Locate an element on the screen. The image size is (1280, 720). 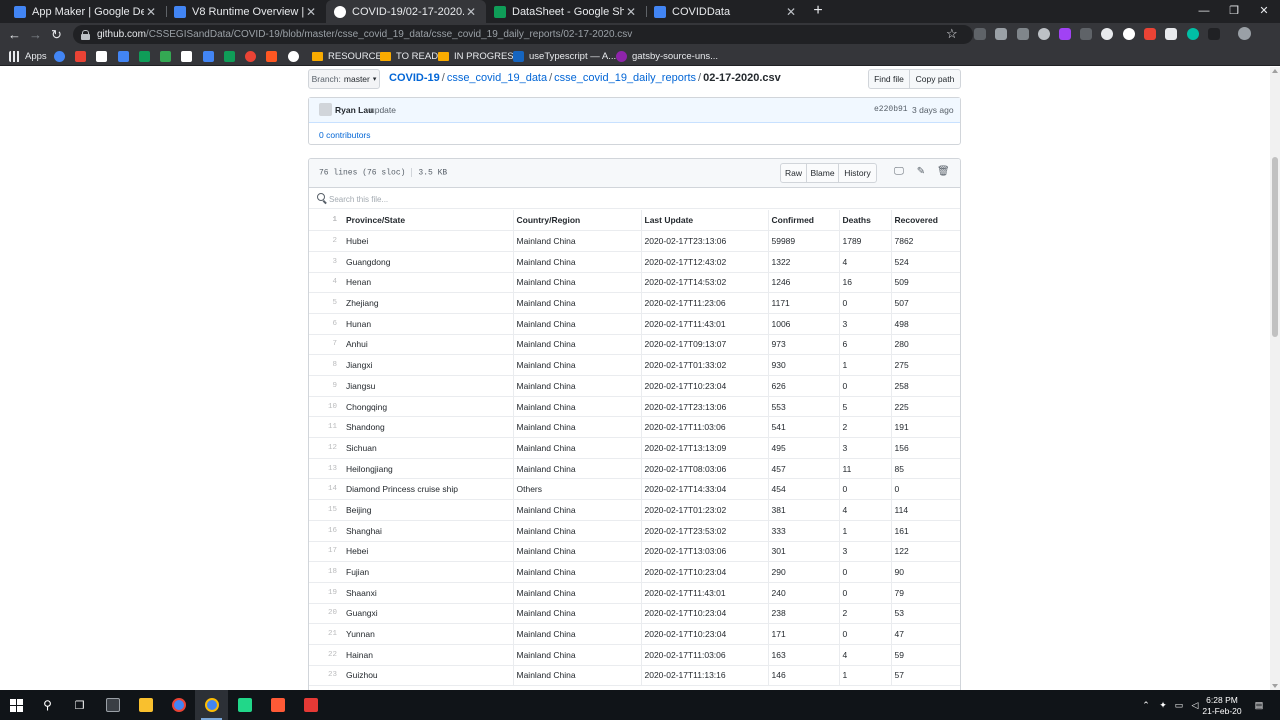
trash-icon: 🗑 is located at coordinates (943, 172).